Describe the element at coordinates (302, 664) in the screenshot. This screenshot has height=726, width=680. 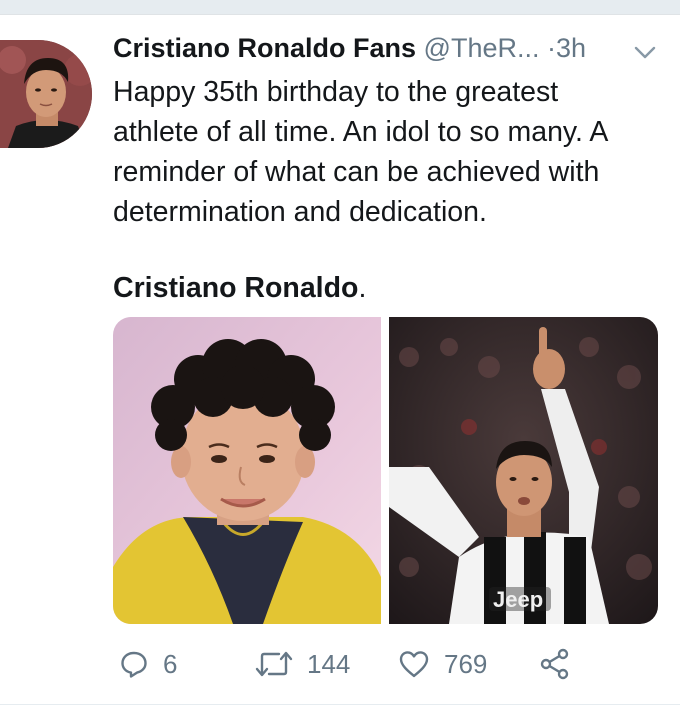
I see `retweet-button: 144` at that location.